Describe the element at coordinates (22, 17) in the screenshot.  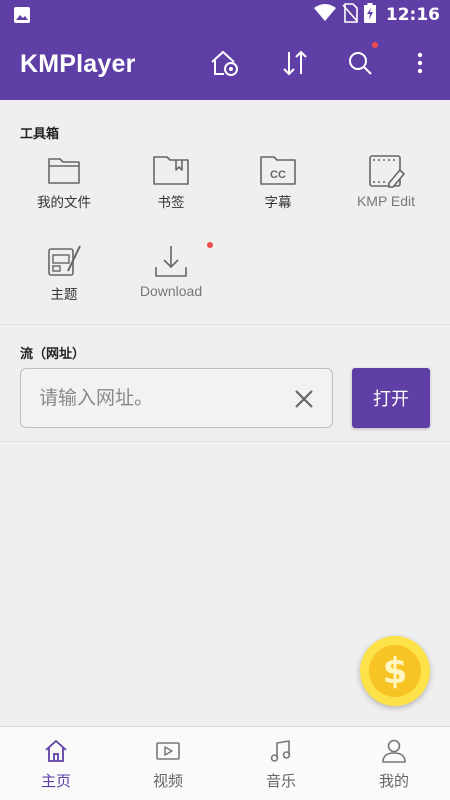
I see `image-icon` at that location.